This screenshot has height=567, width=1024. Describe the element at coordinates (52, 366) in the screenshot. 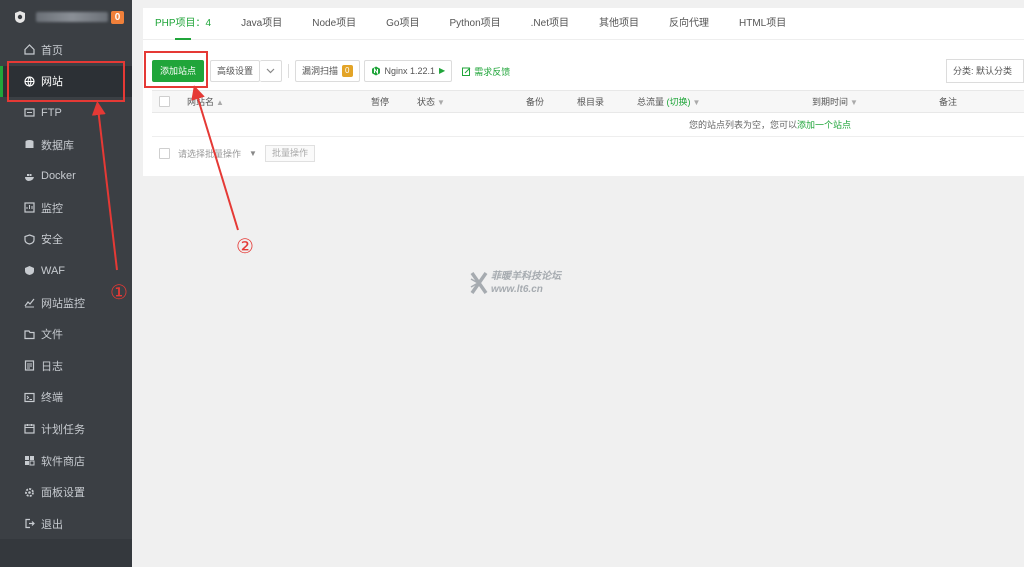

I see `sidebar-item-label: 日志` at that location.